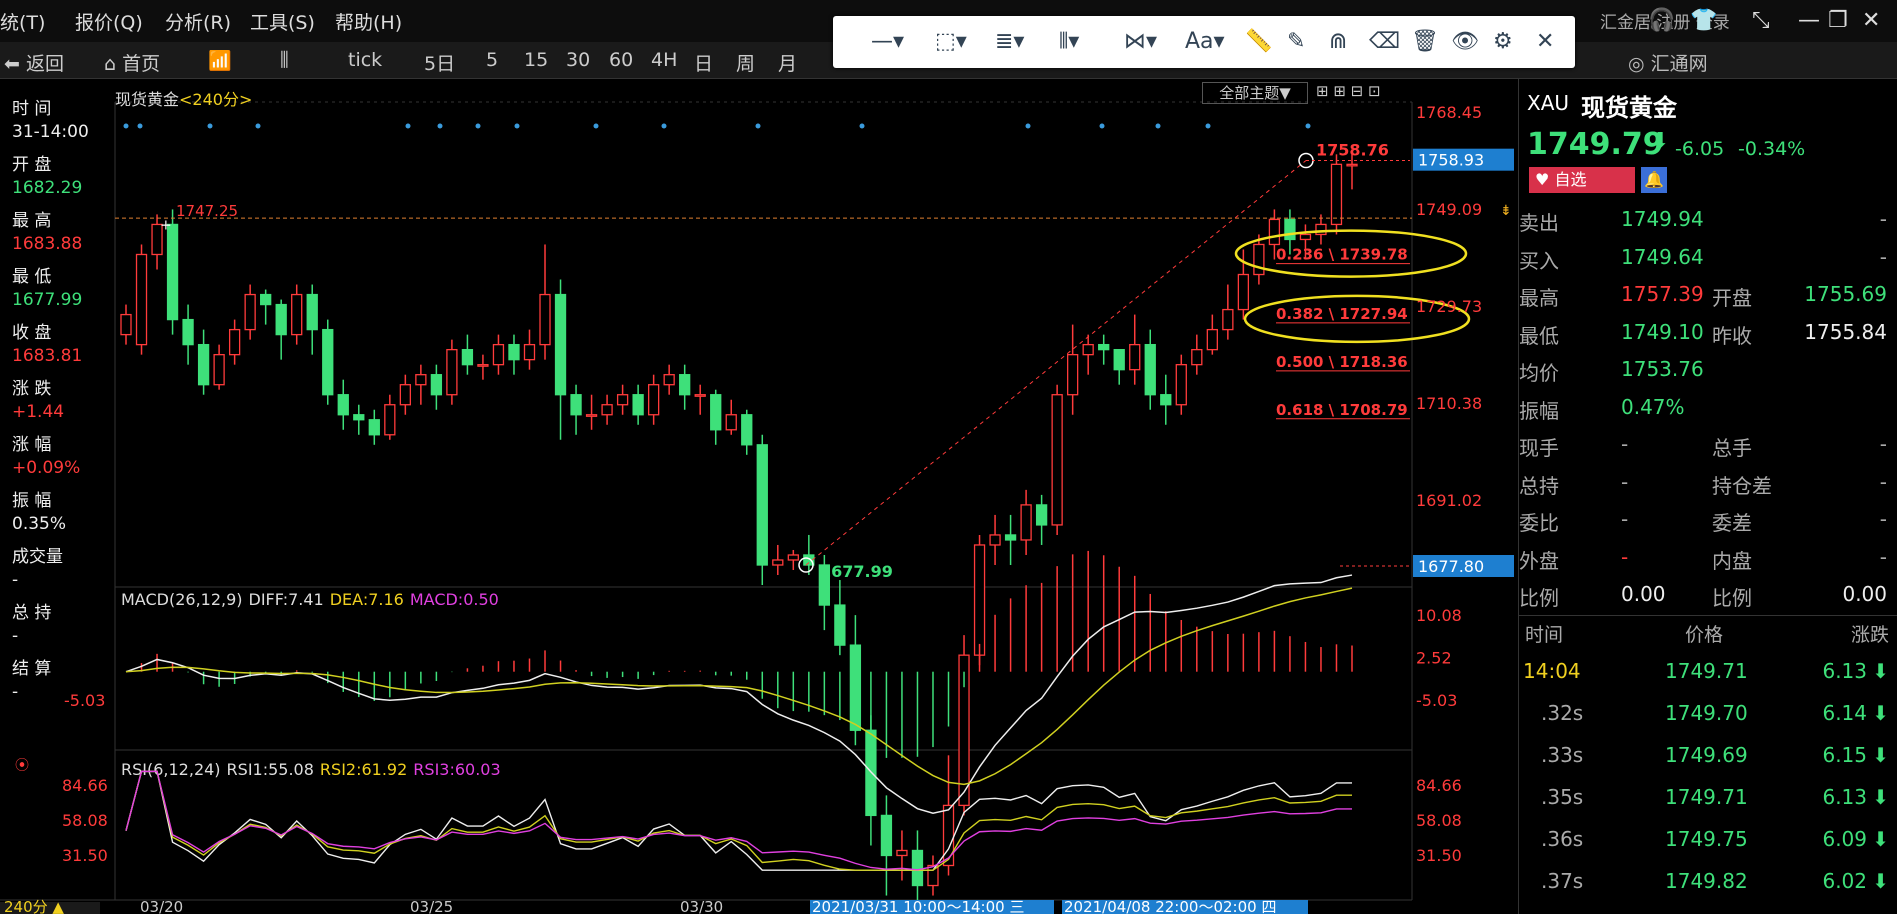 The image size is (1897, 914). I want to click on text-tool-icon: Aa▾, so click(1205, 42).